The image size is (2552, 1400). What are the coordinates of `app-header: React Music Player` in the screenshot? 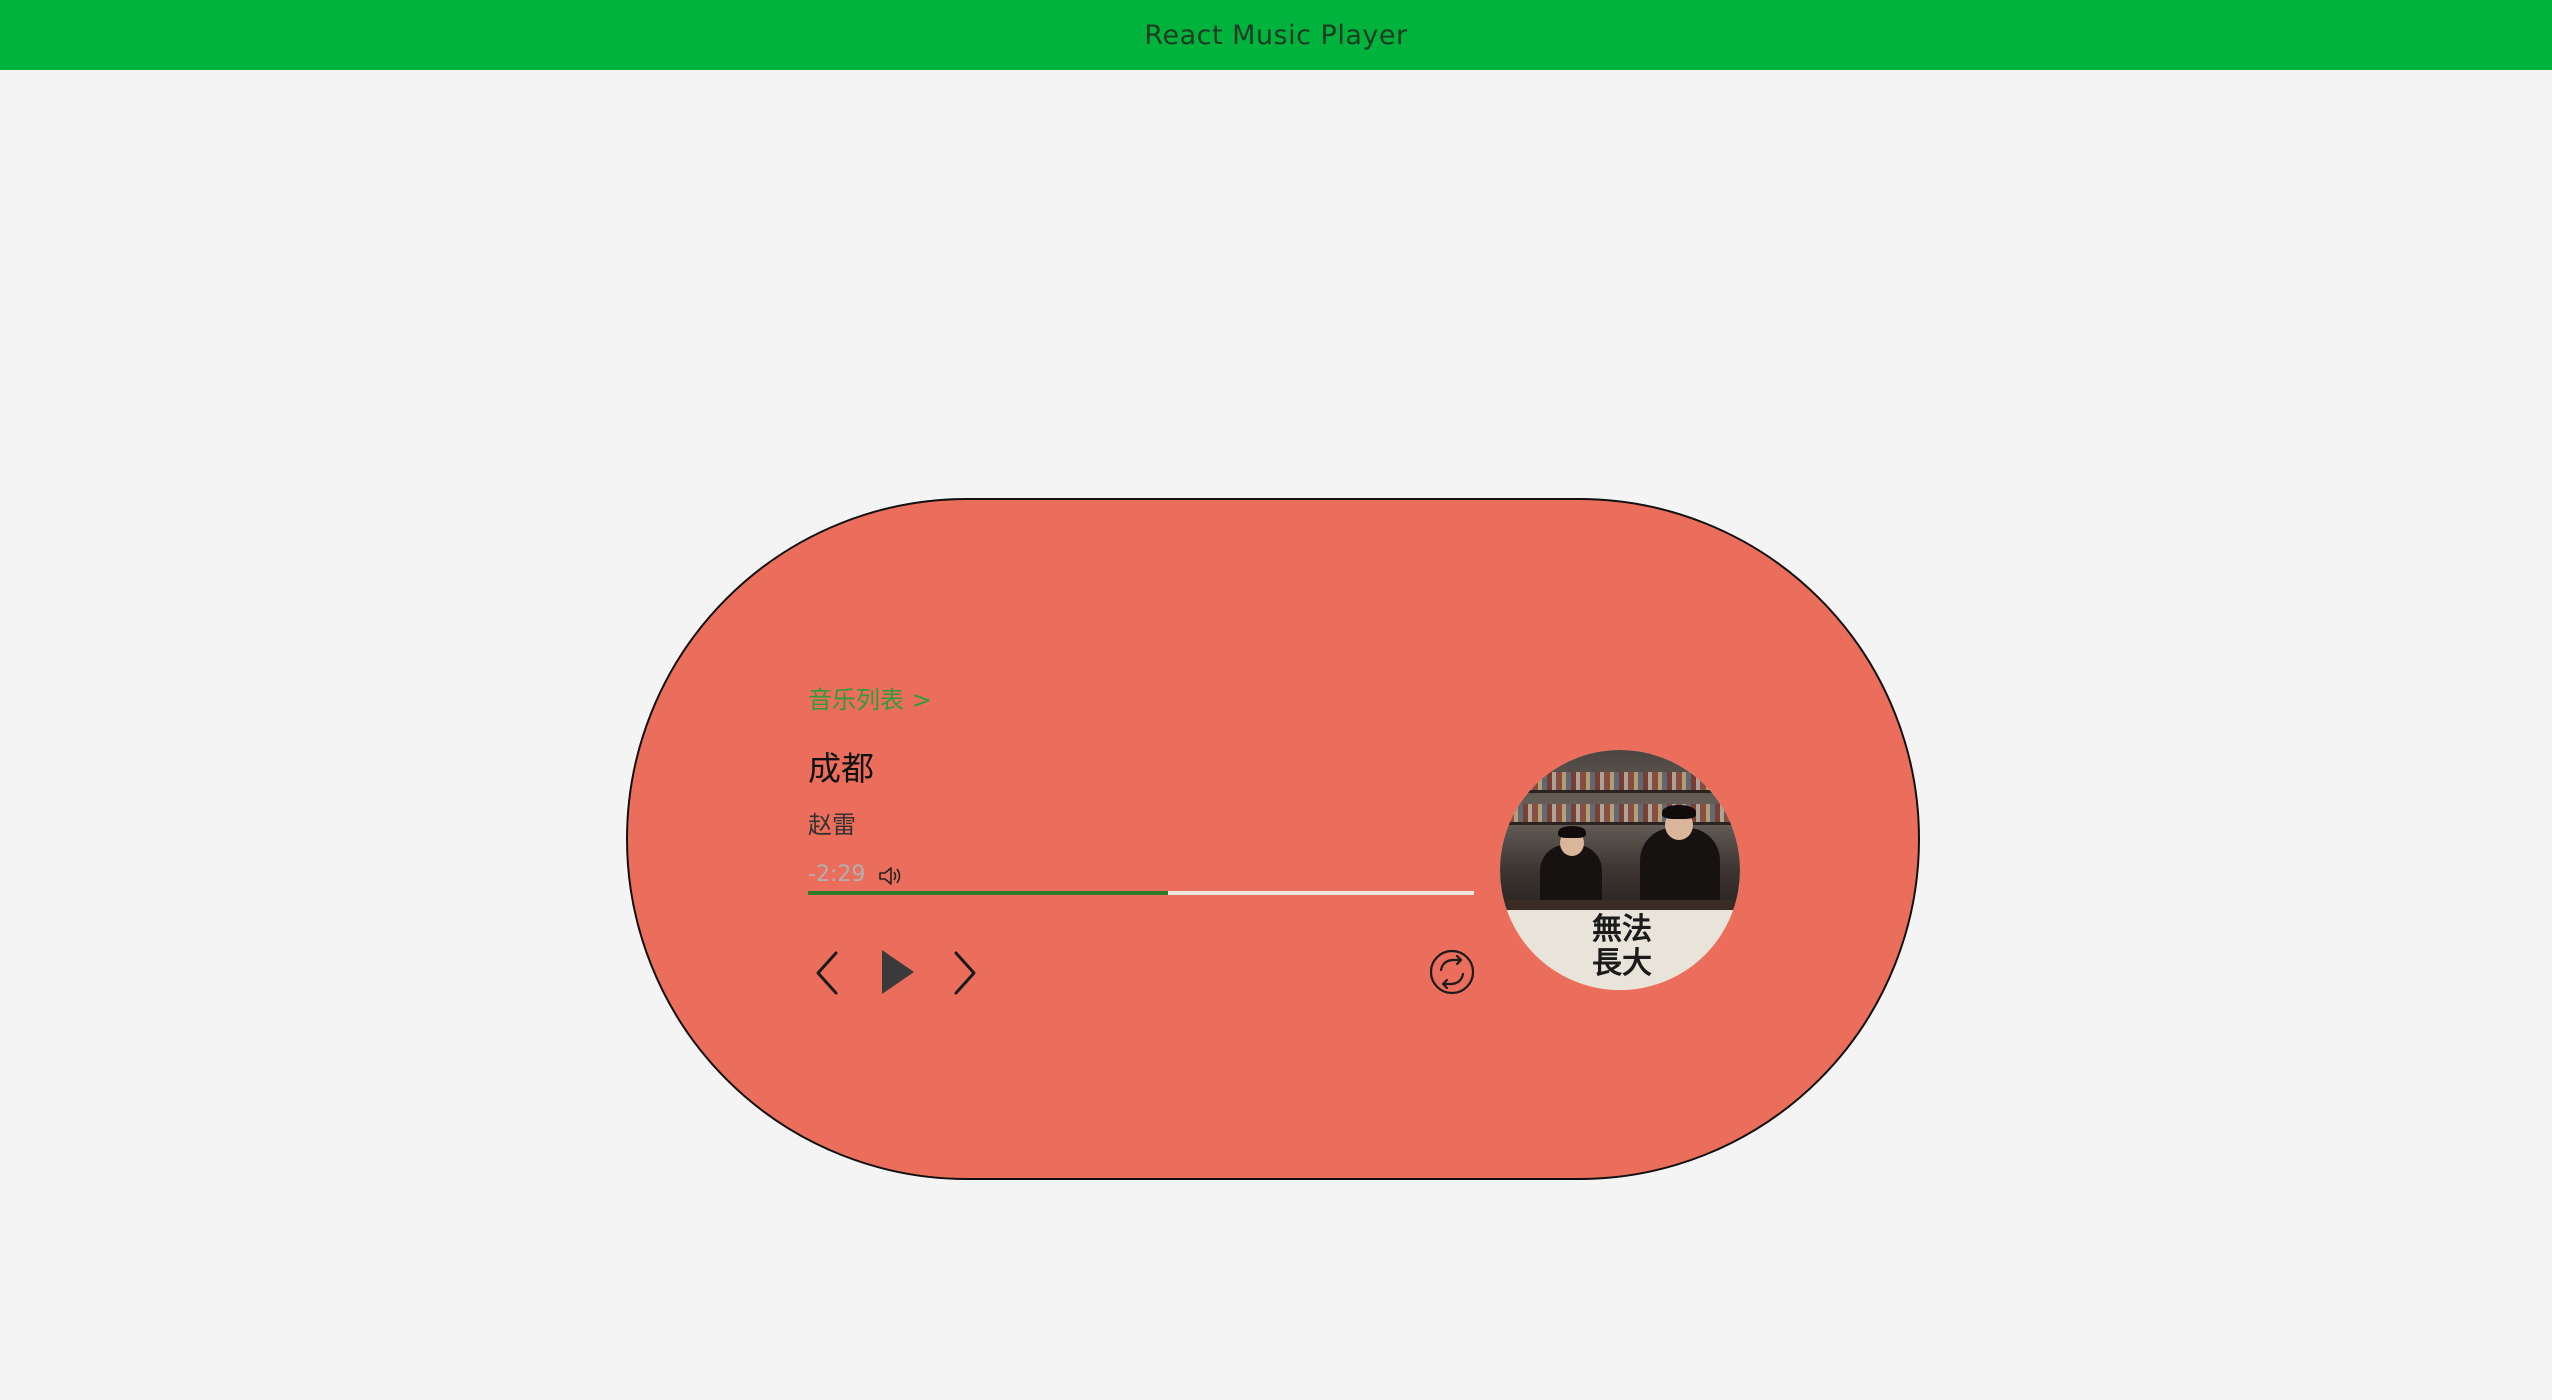 It's located at (1276, 35).